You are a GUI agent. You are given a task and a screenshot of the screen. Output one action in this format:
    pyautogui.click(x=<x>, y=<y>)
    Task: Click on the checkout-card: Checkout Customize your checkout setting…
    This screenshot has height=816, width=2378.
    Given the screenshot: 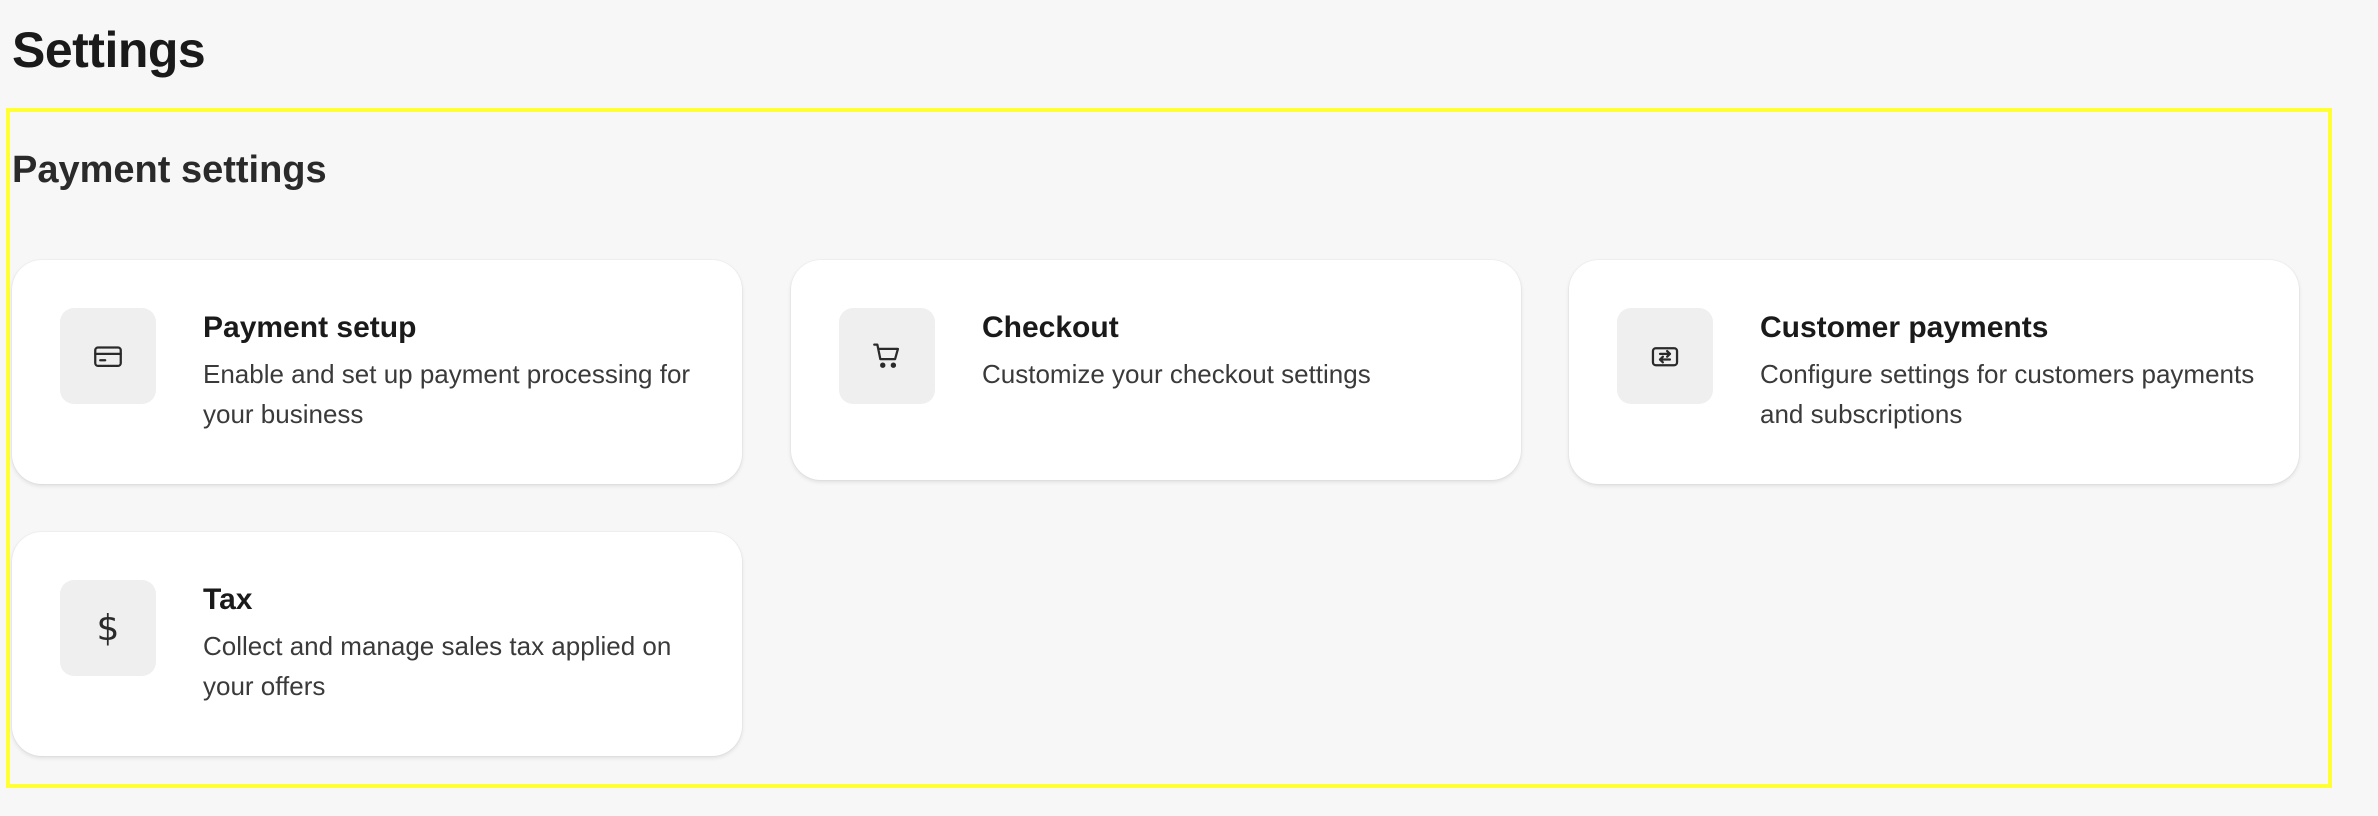 What is the action you would take?
    pyautogui.click(x=1156, y=370)
    